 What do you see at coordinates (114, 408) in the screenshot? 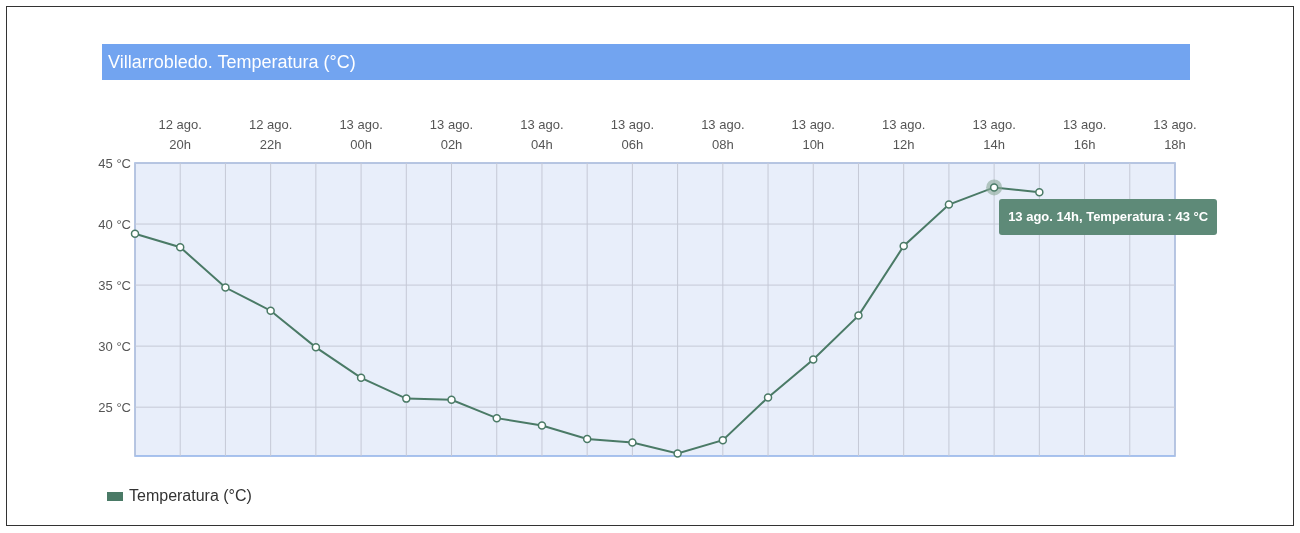
I see `y-tick-label: 25 °C` at bounding box center [114, 408].